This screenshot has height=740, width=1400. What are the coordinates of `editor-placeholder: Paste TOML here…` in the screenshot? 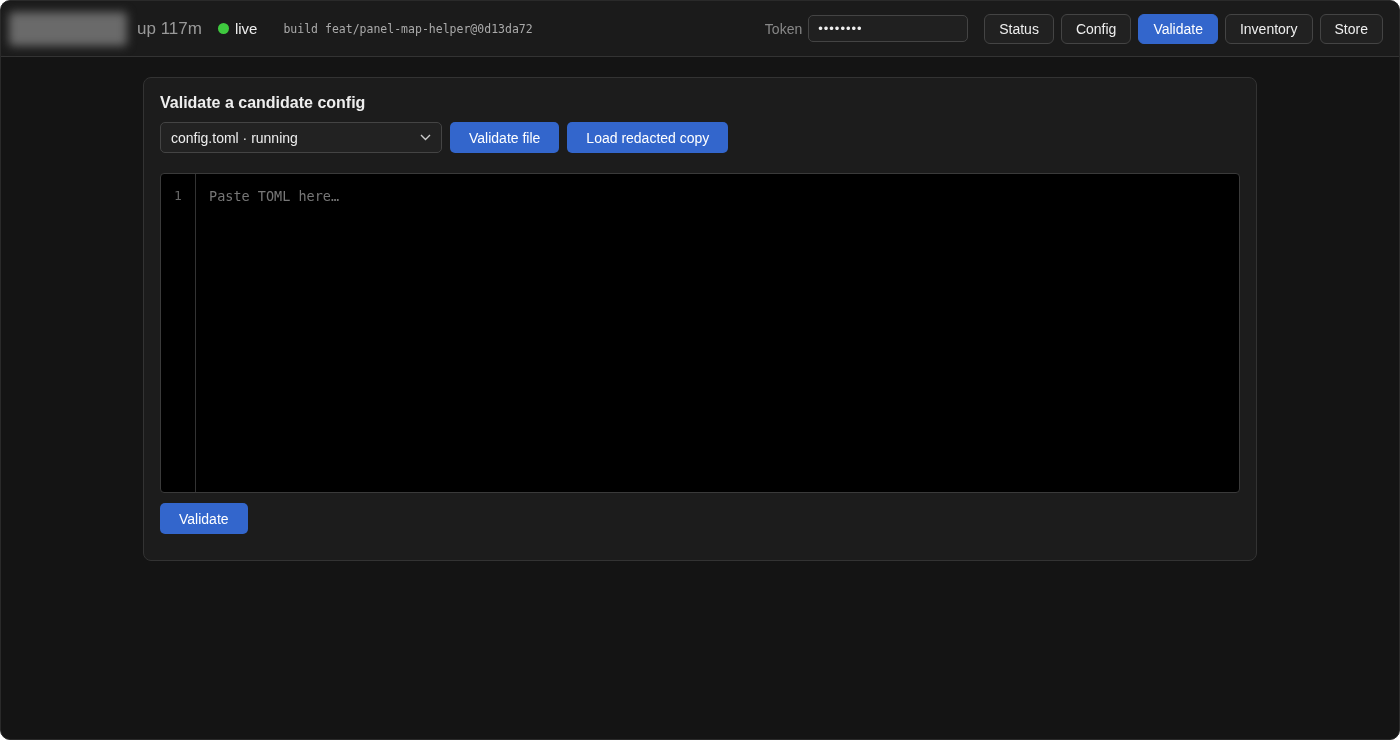 It's located at (274, 196).